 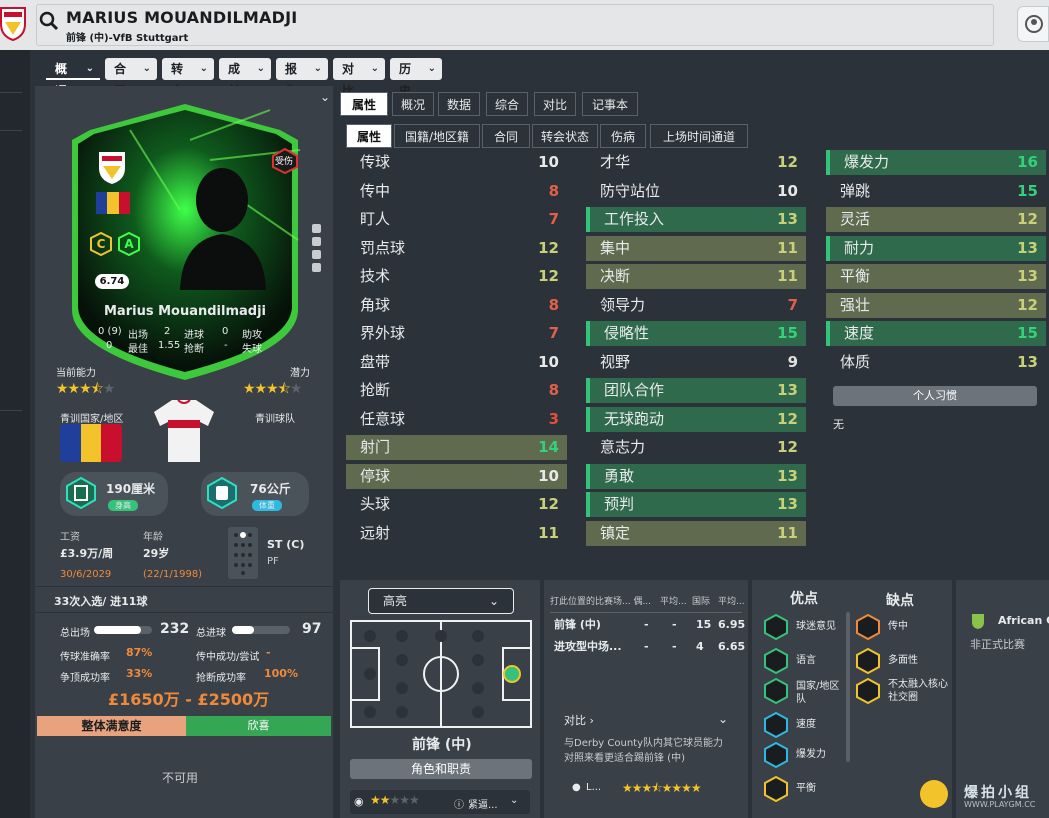 What do you see at coordinates (615, 162) in the screenshot?
I see `attr-name: 才华` at bounding box center [615, 162].